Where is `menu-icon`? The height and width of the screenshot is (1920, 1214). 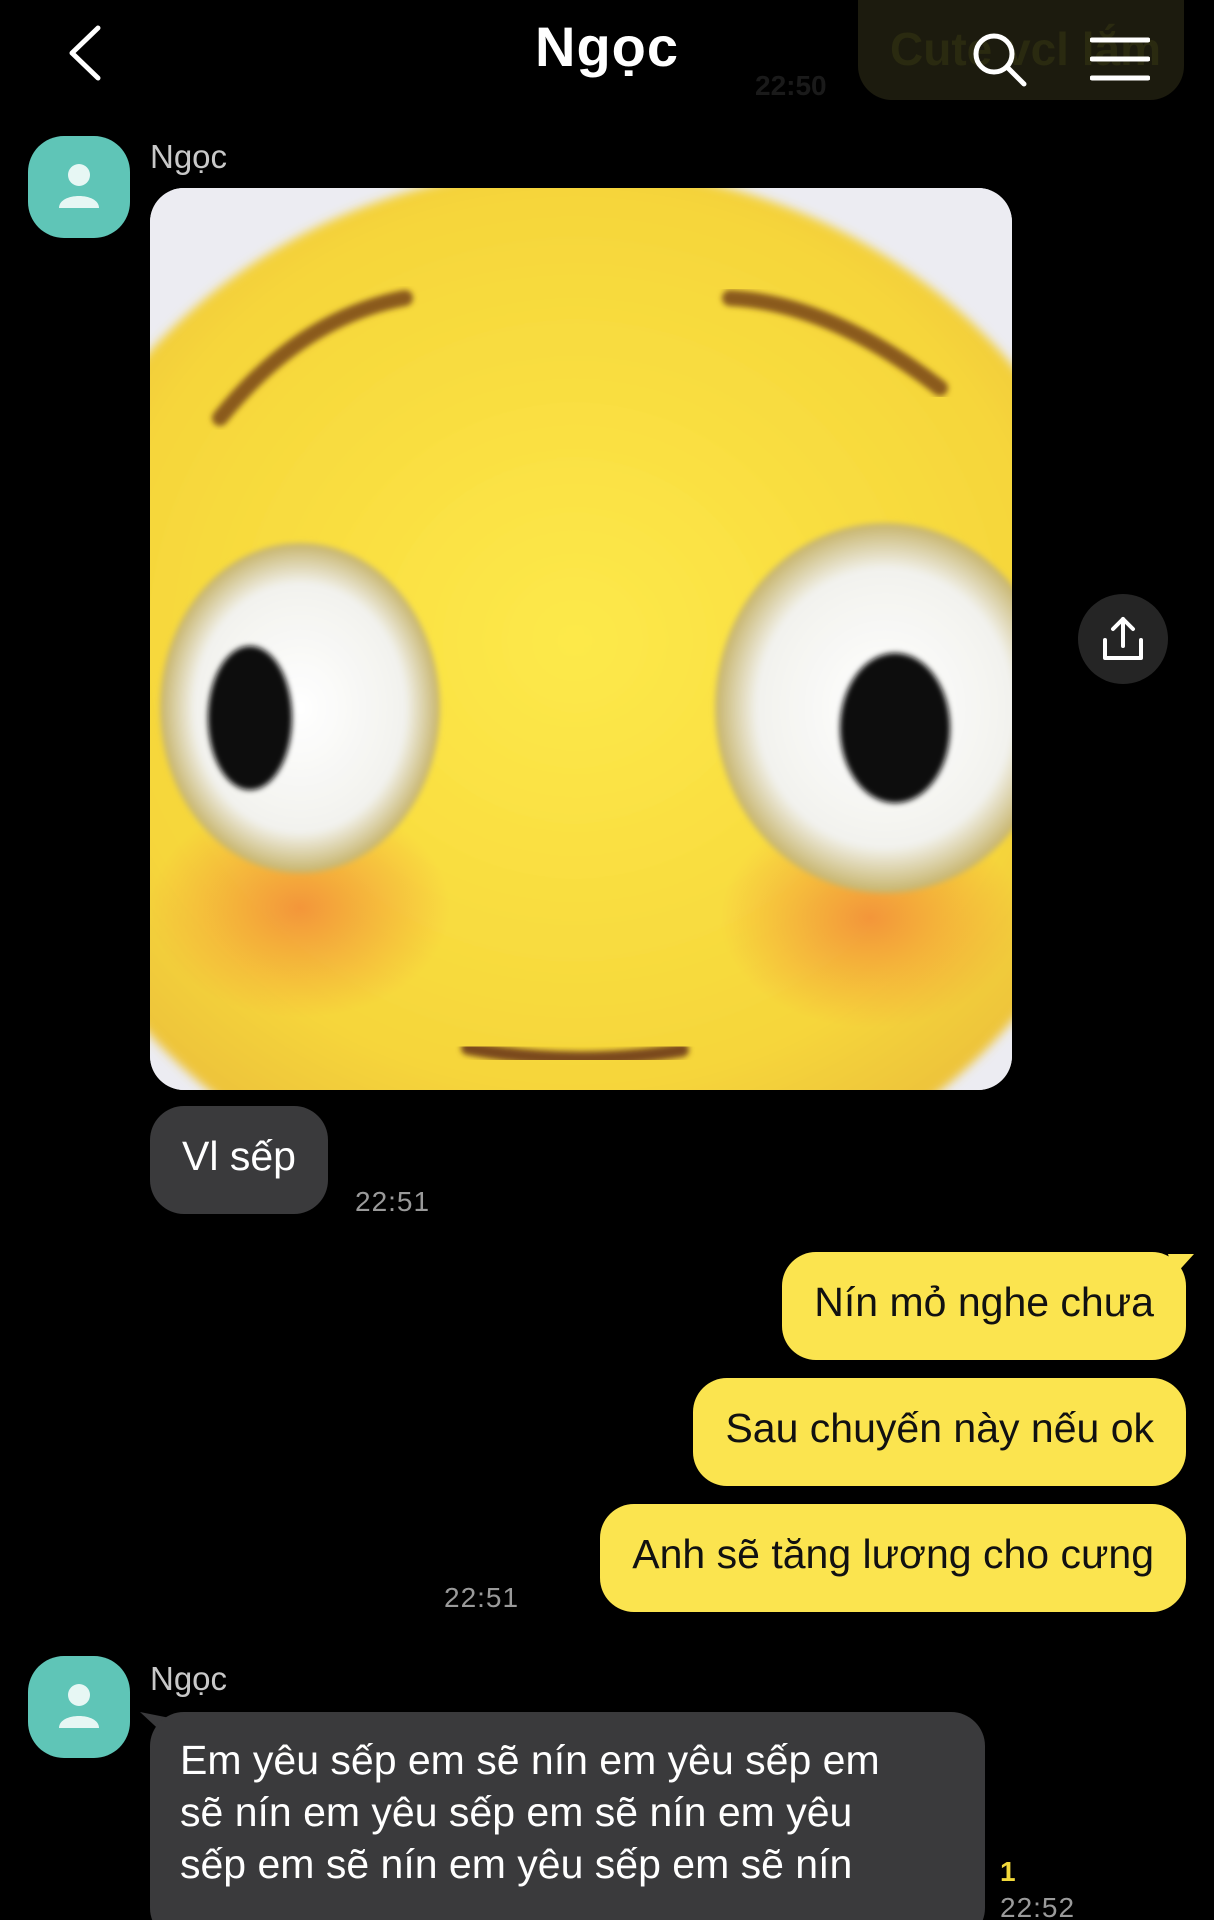
menu-icon is located at coordinates (1120, 59).